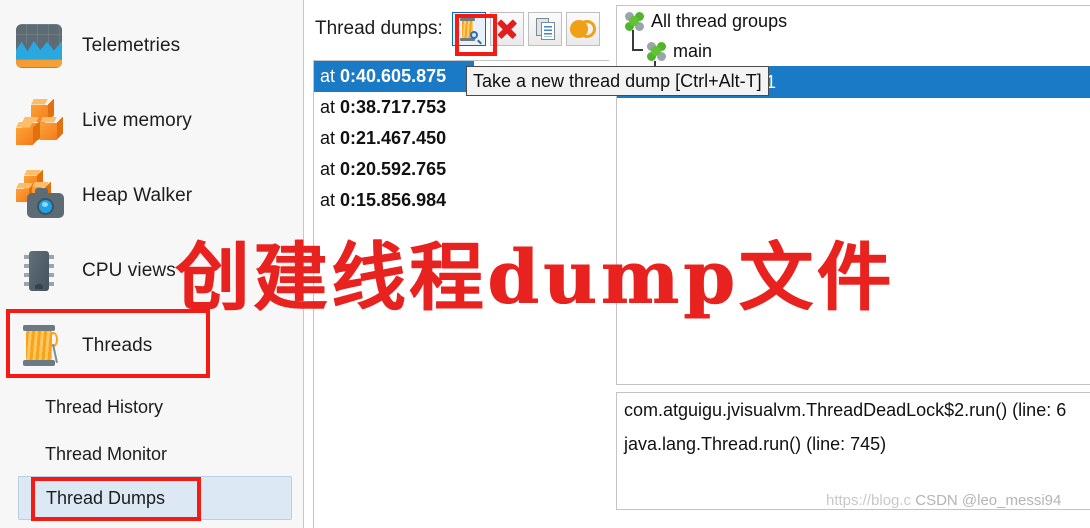  What do you see at coordinates (693, 50) in the screenshot?
I see `tree-item-label: main` at bounding box center [693, 50].